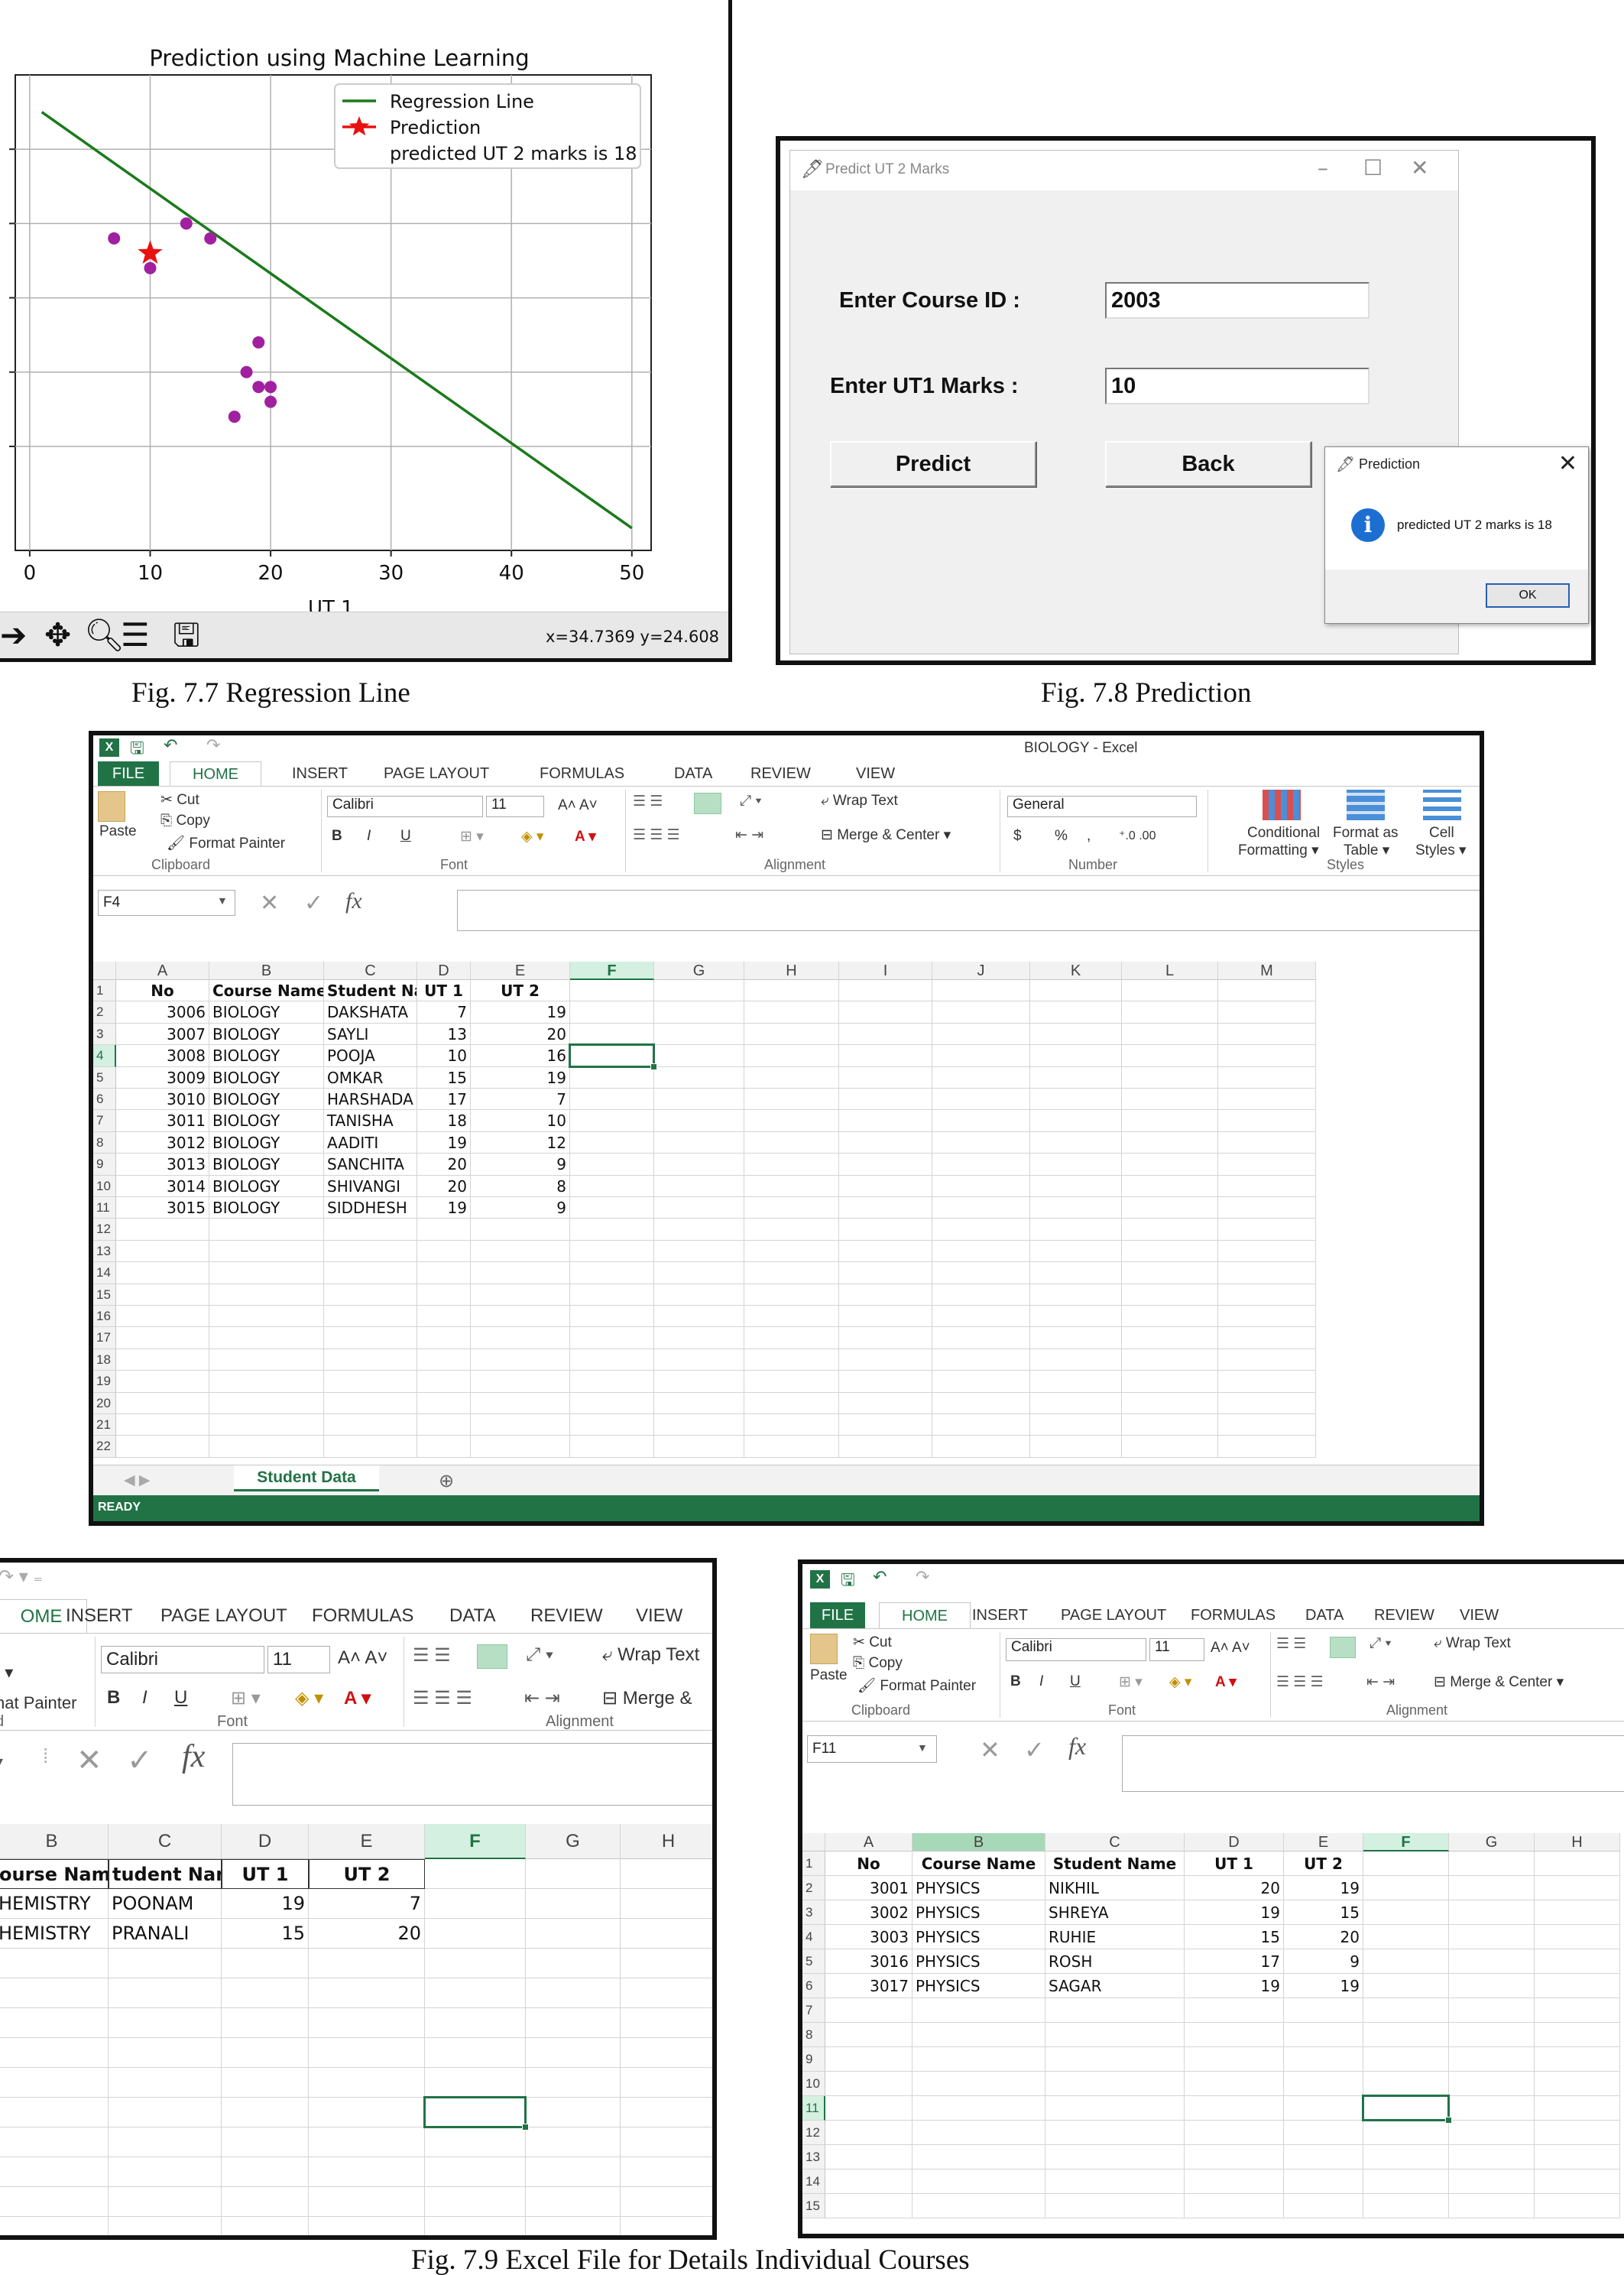  What do you see at coordinates (89, 1760) in the screenshot?
I see `cancel-icon: ✕` at bounding box center [89, 1760].